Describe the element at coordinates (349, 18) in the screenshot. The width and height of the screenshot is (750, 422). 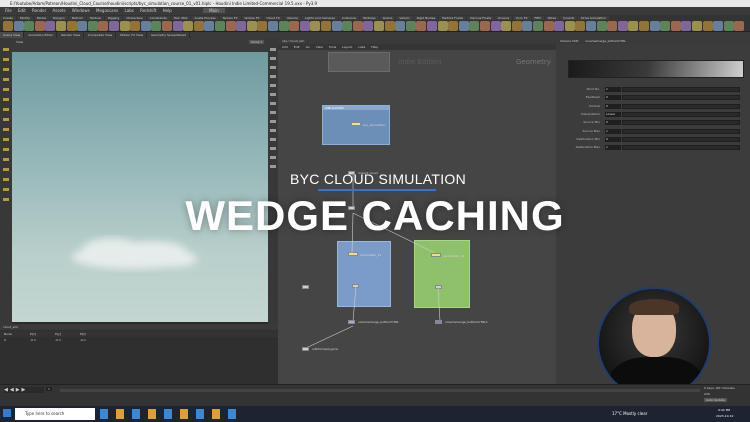
I see `shelf-tab: Collisions` at that location.